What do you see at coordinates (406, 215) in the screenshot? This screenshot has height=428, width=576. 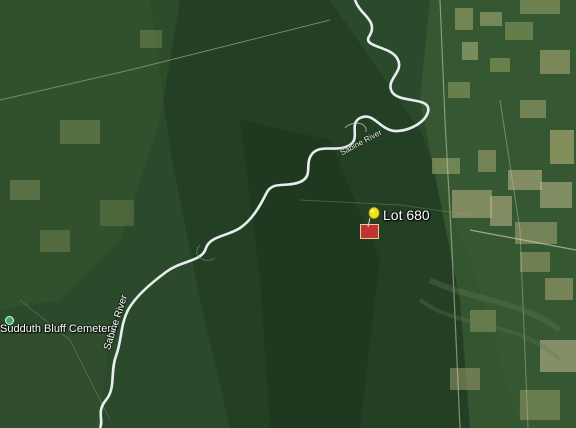 I see `lot-placemark-label: Lot 680` at bounding box center [406, 215].